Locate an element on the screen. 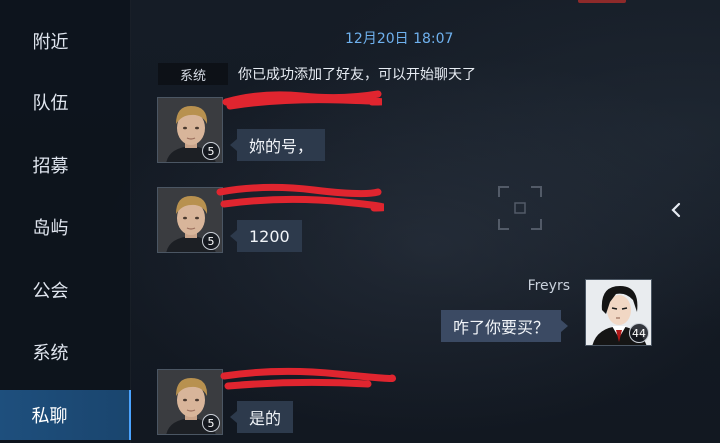 The width and height of the screenshot is (720, 443). message-text: 是的 is located at coordinates (265, 418).